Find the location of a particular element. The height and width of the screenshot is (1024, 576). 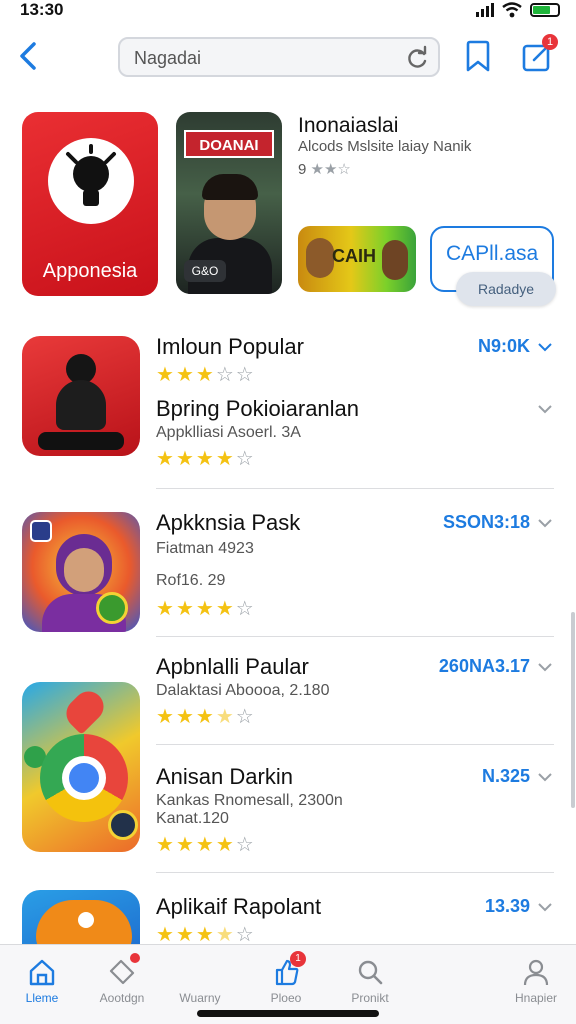

app-icon-chess is located at coordinates (81, 396).